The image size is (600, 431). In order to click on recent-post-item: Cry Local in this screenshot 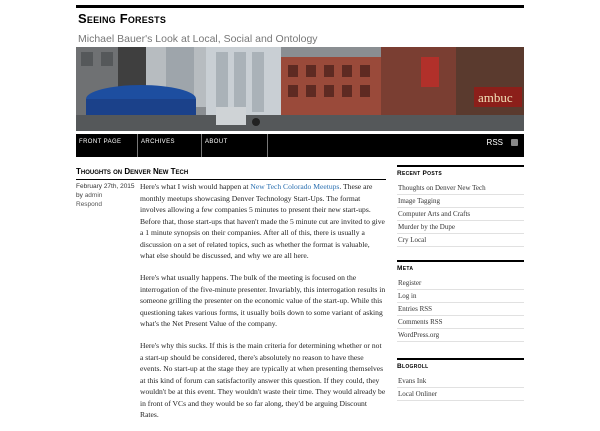, I will do `click(460, 240)`.